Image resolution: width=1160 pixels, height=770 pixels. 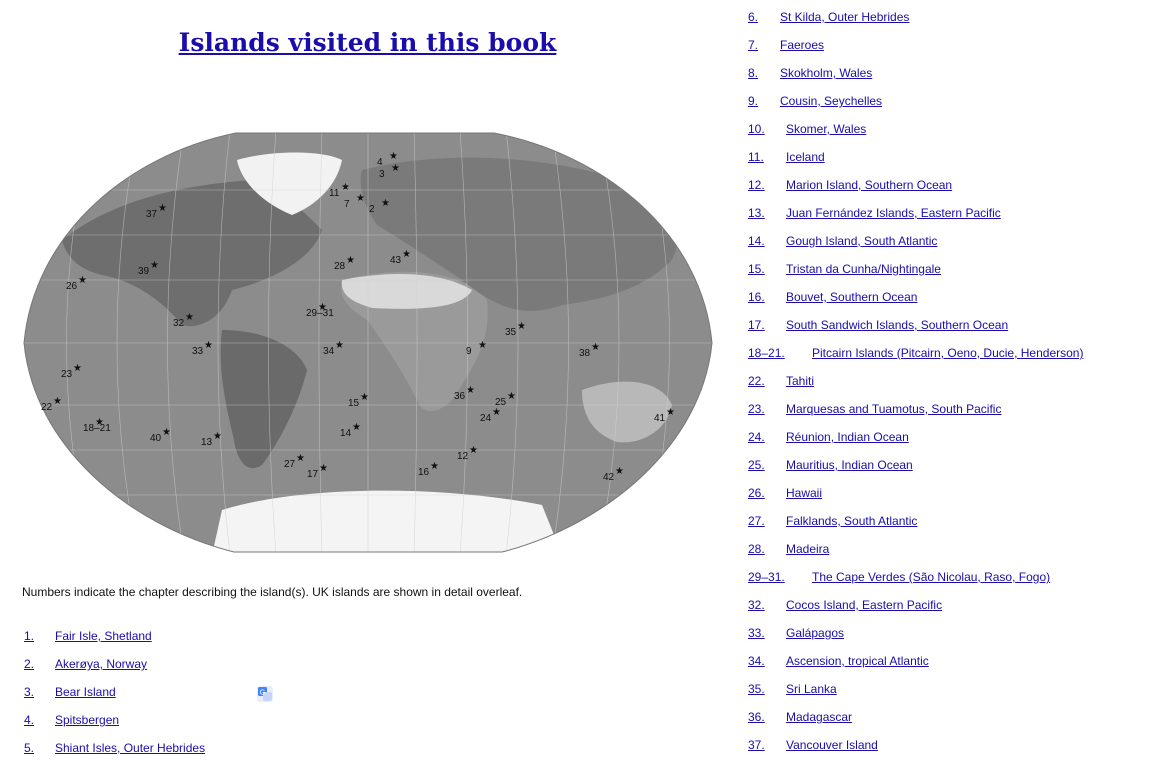 I want to click on chapter-number: 6., so click(x=753, y=17).